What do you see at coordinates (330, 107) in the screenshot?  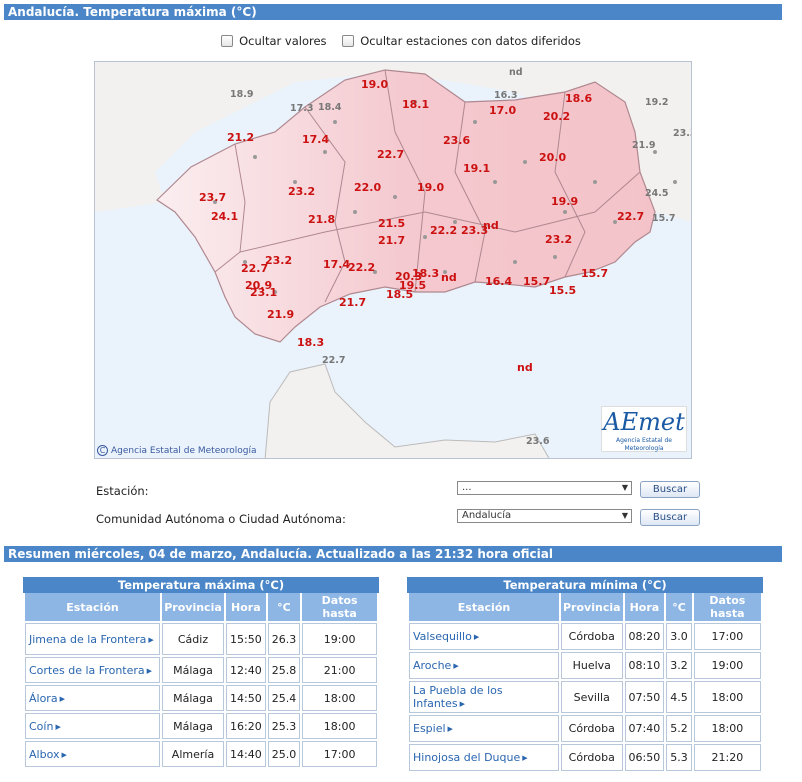 I see `map-value-deferred: 18.4` at bounding box center [330, 107].